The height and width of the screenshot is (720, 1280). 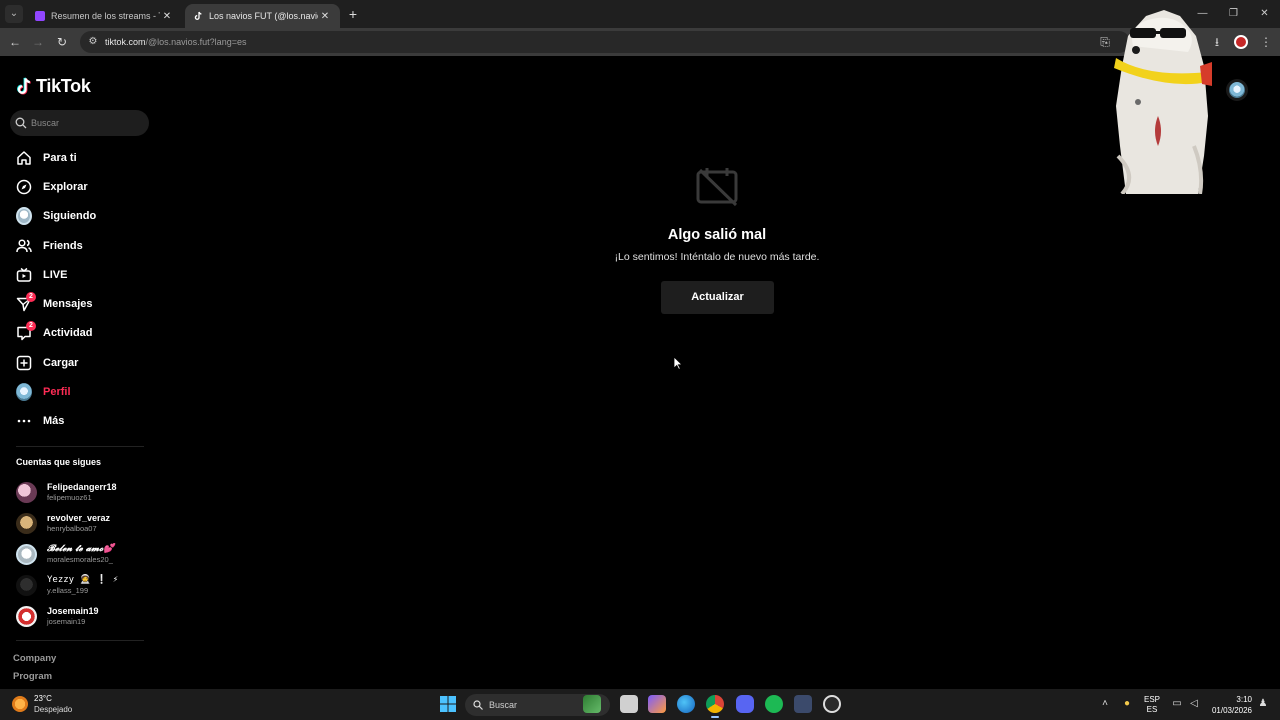 What do you see at coordinates (66, 621) in the screenshot?
I see `account-username: josemain19` at bounding box center [66, 621].